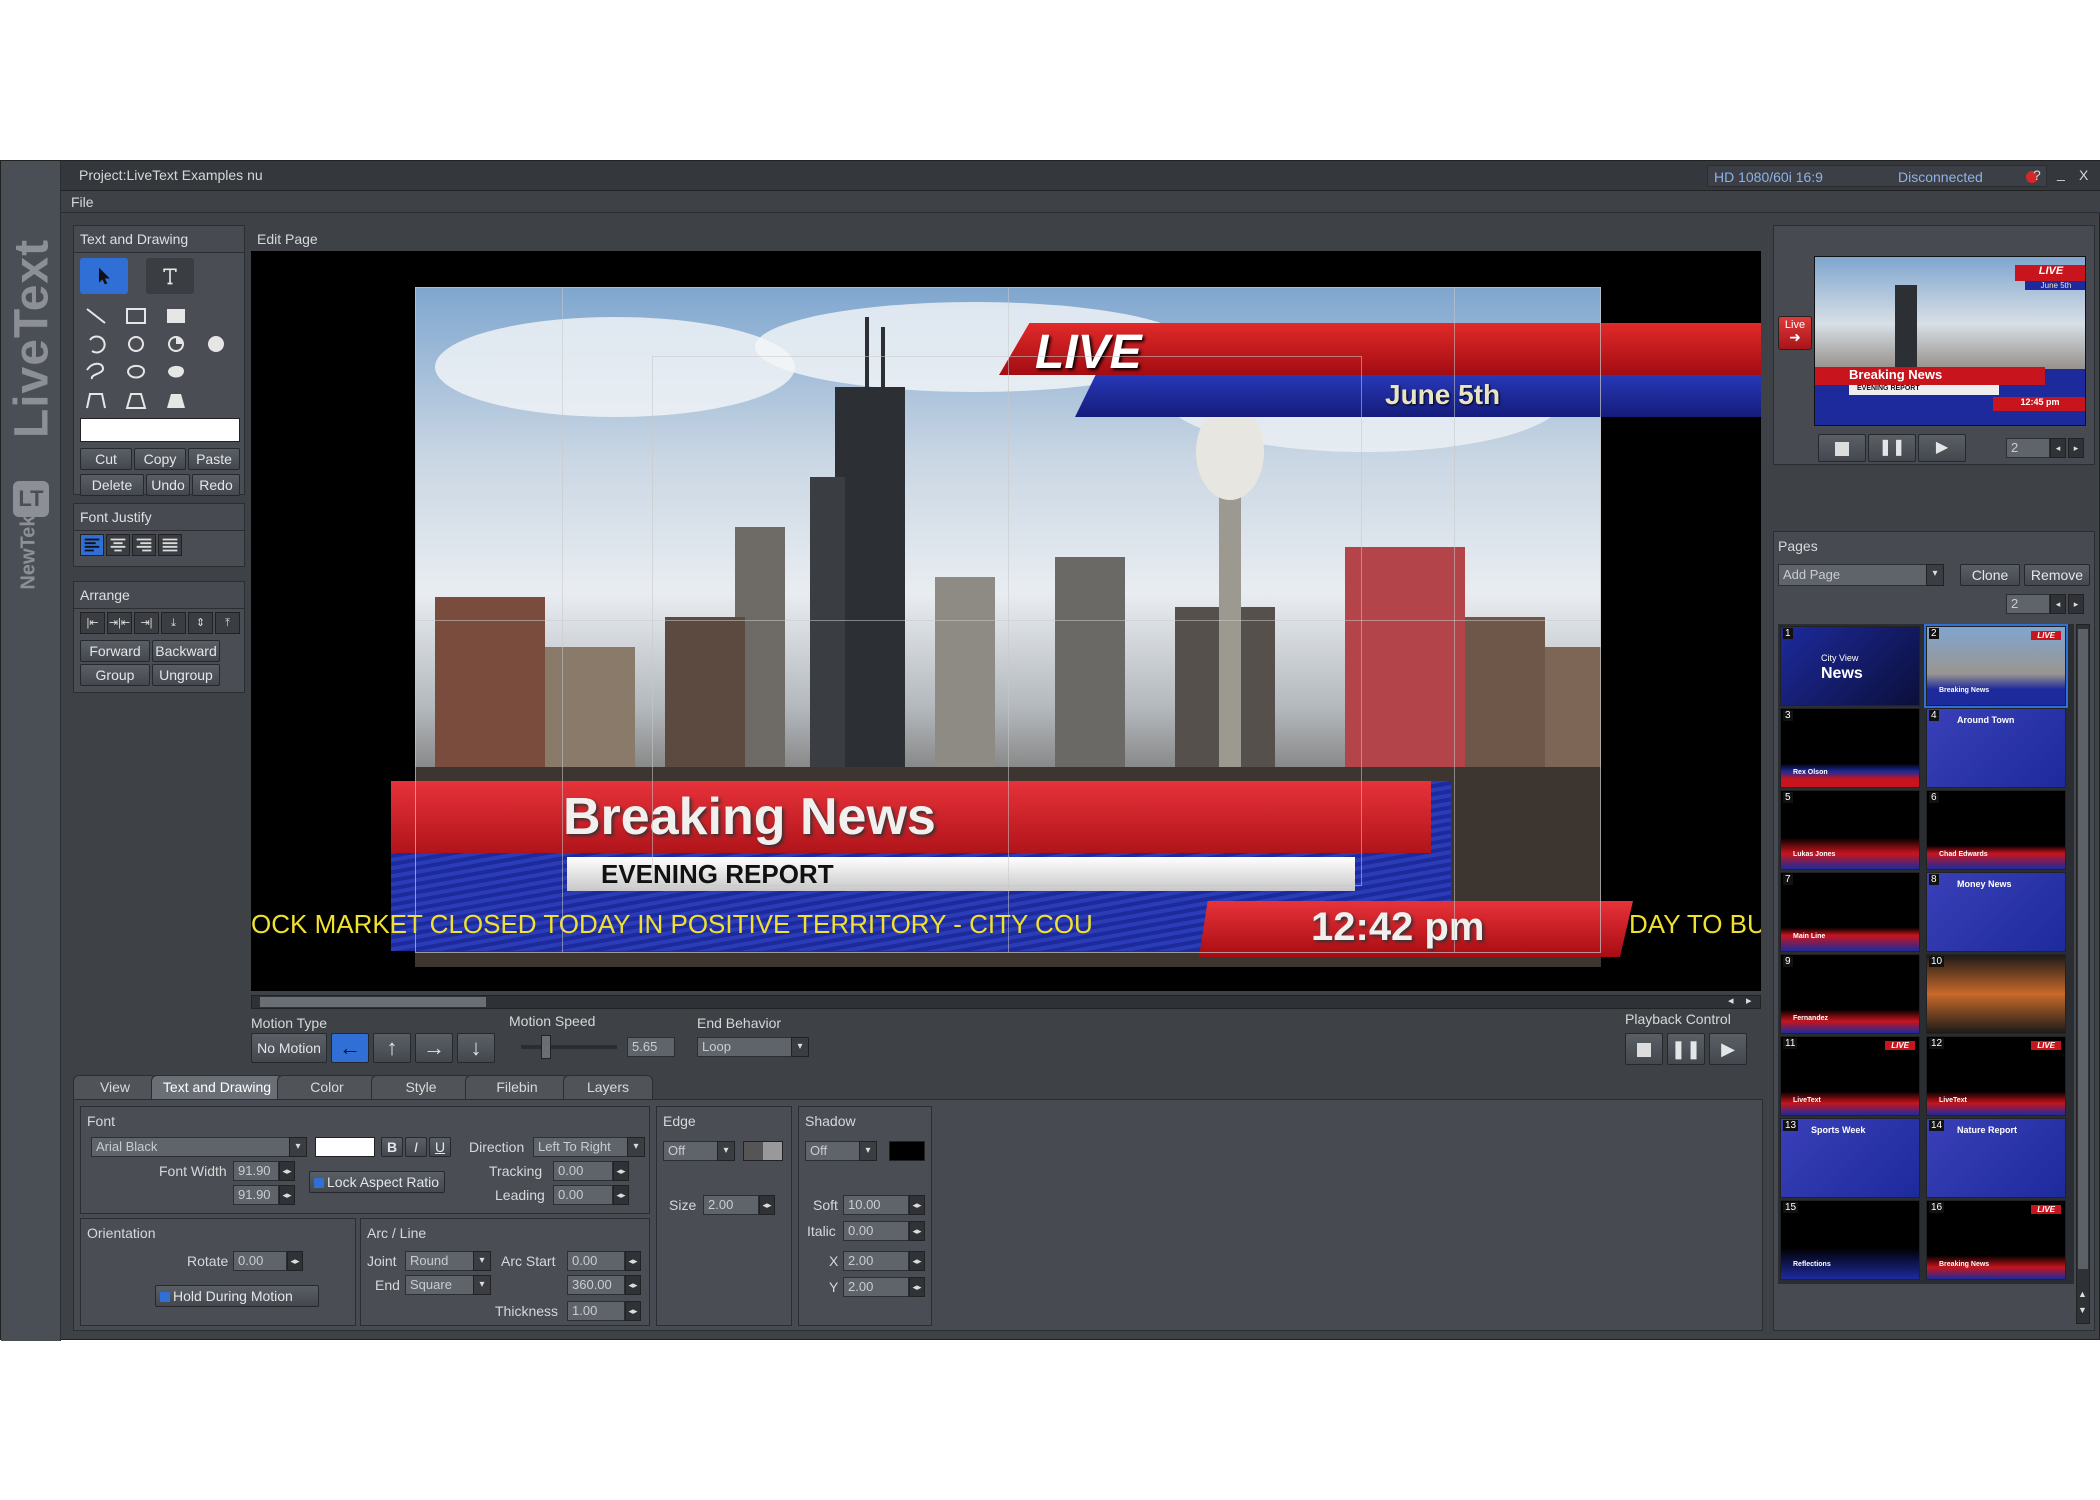 This screenshot has width=2100, height=1500. I want to click on group-button: Group, so click(115, 675).